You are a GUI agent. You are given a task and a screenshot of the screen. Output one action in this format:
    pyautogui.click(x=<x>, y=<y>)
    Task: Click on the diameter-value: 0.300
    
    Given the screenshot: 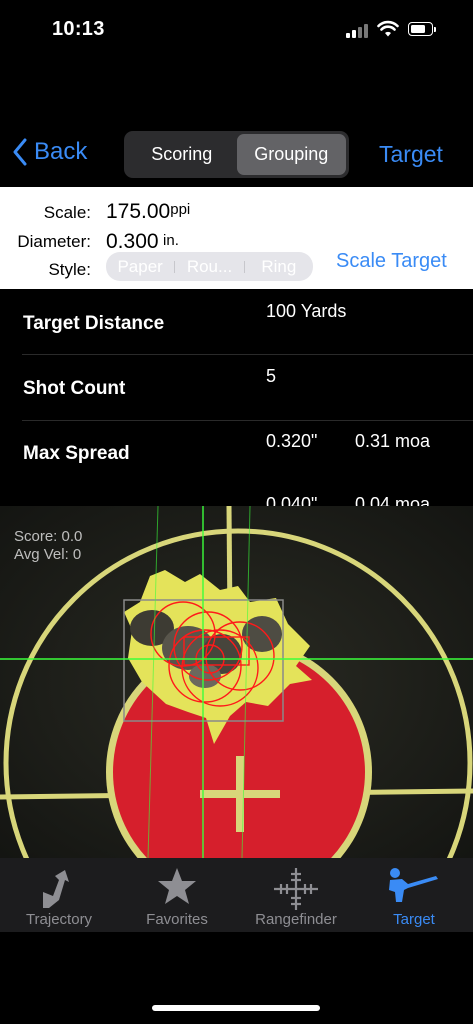 What is the action you would take?
    pyautogui.click(x=132, y=241)
    